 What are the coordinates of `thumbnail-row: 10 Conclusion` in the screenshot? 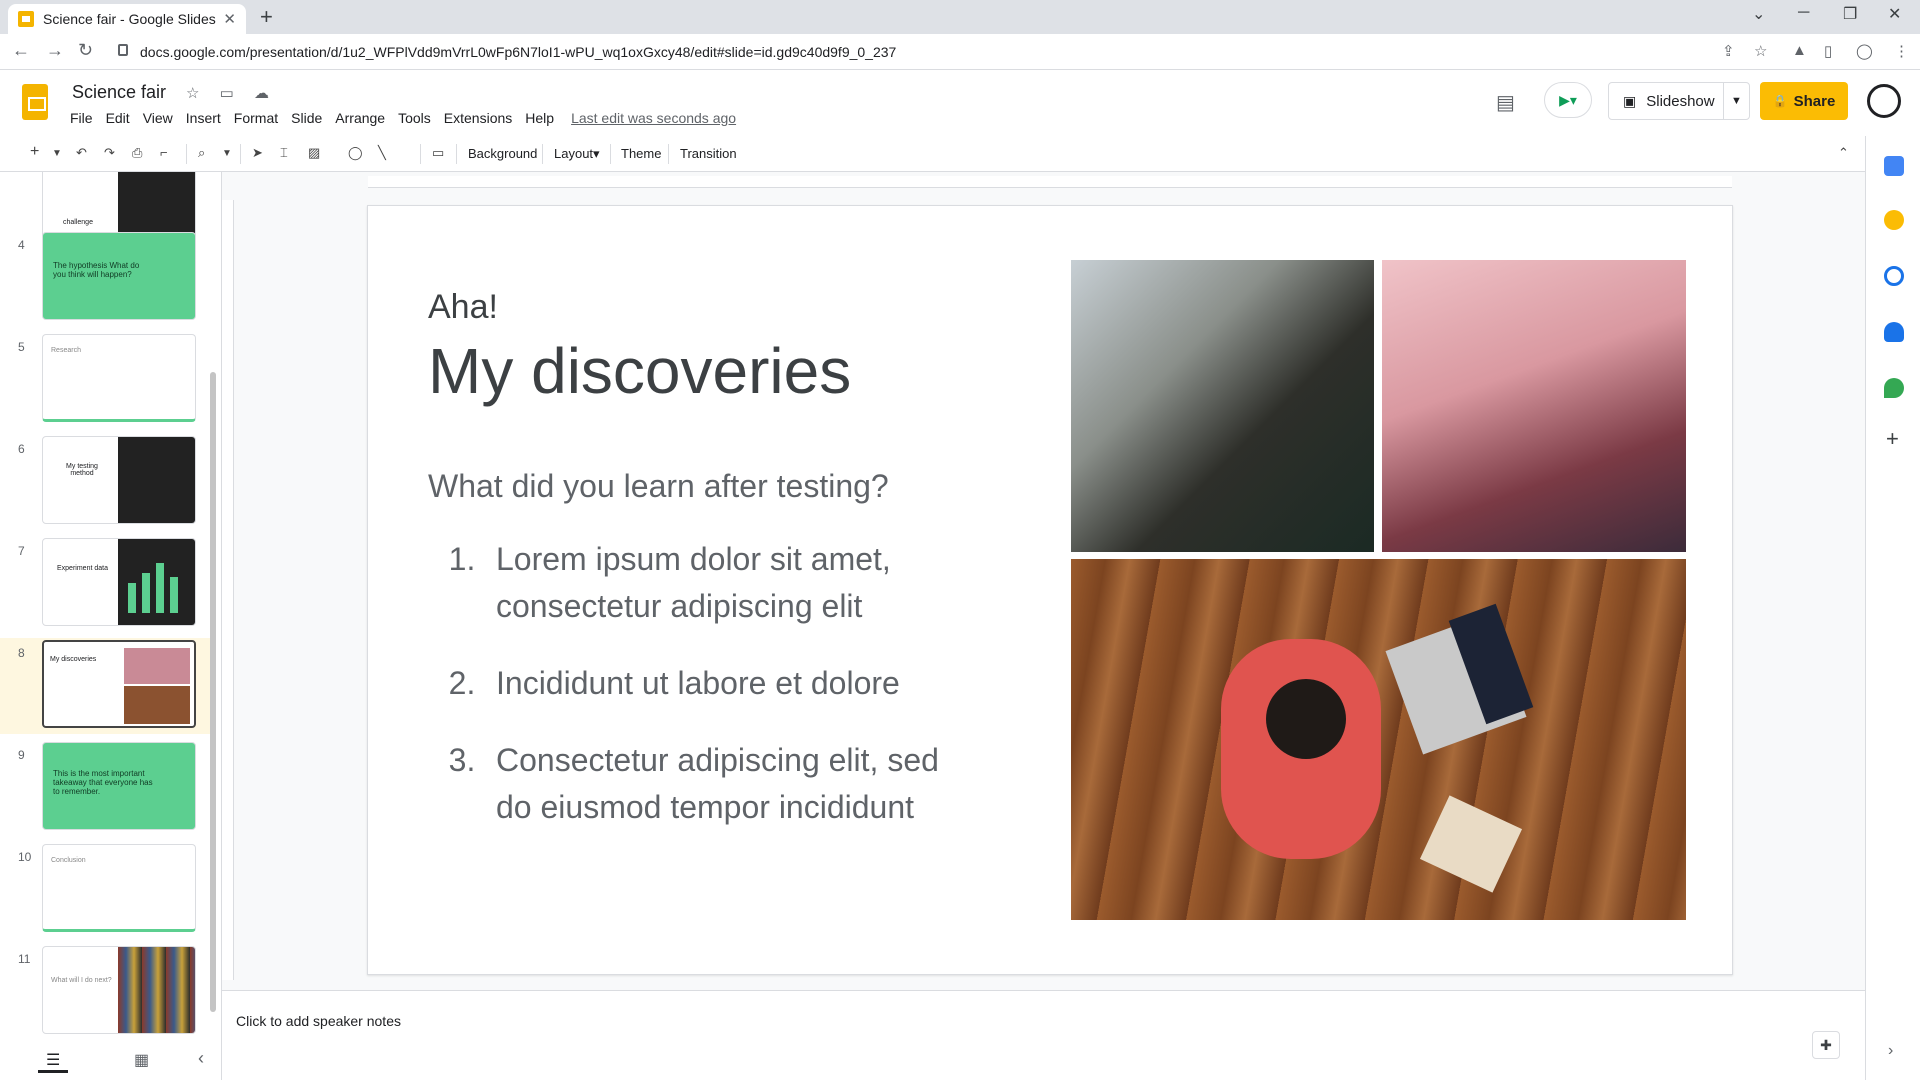 It's located at (105, 890).